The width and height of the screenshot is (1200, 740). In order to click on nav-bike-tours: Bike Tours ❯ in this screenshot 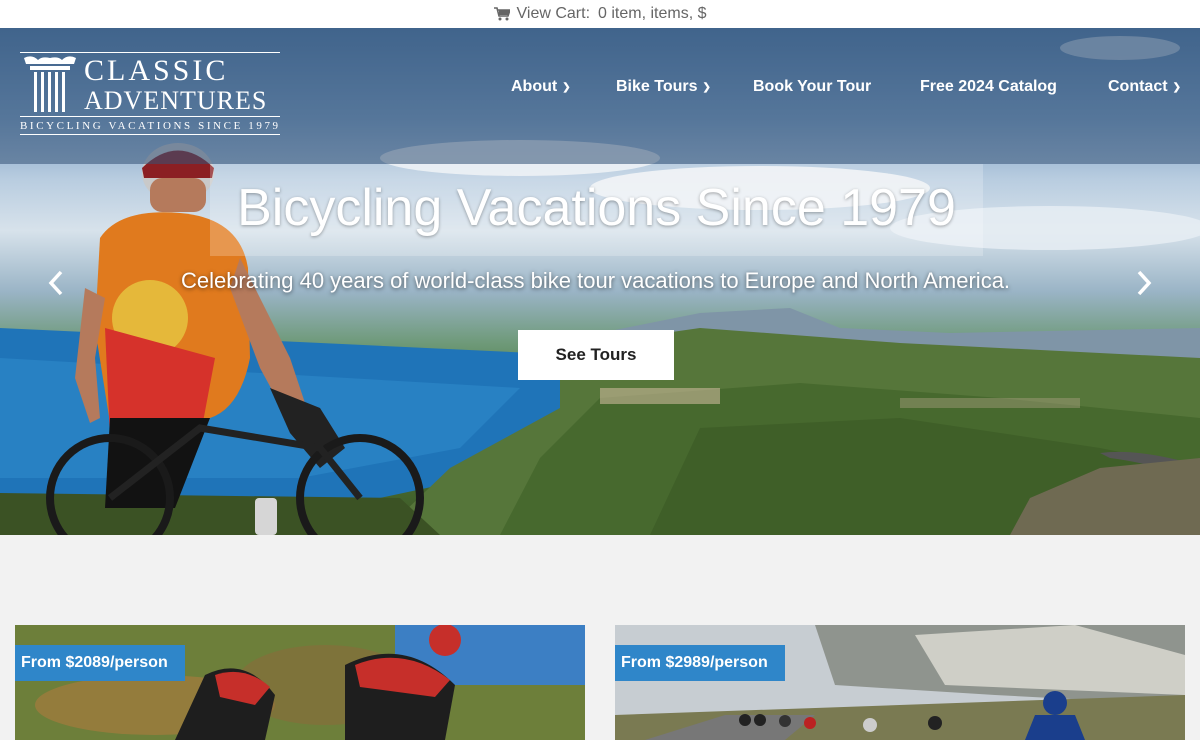, I will do `click(663, 87)`.